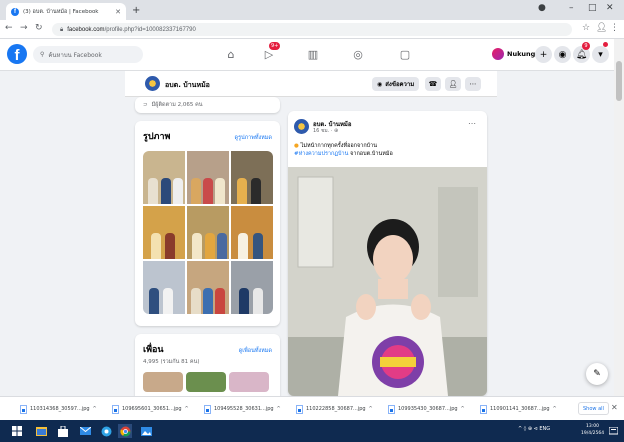 This screenshot has width=624, height=442. I want to click on profile-chip: Nukung, so click(513, 54).